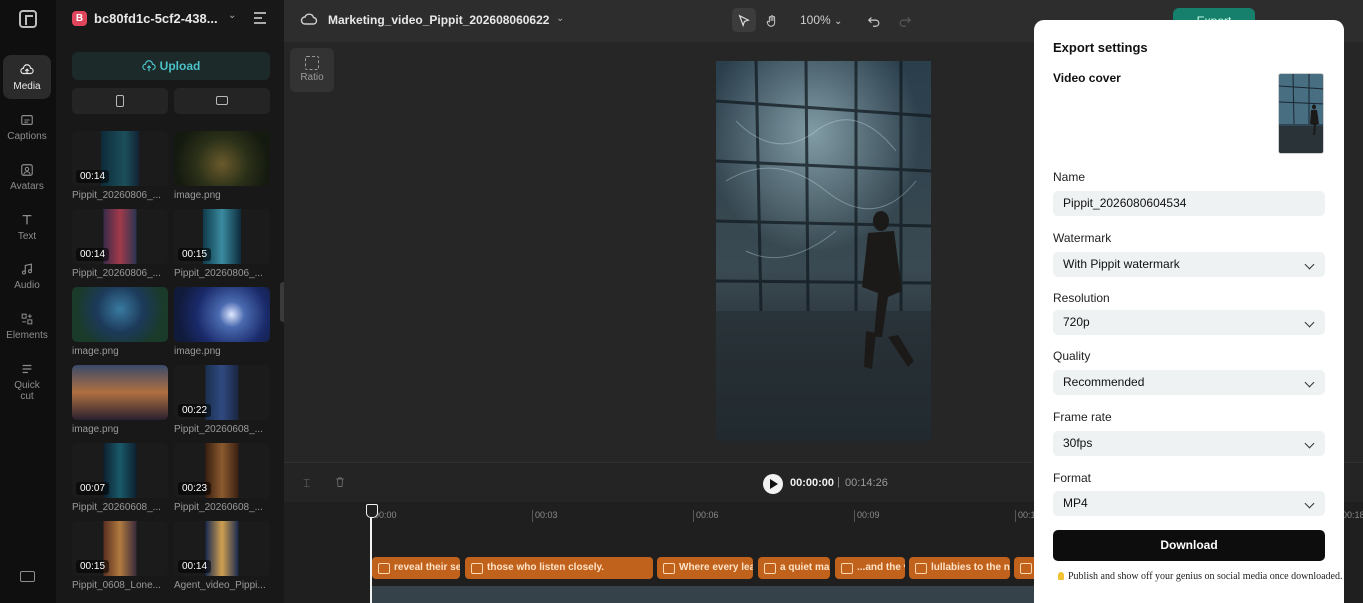 The height and width of the screenshot is (603, 1363). Describe the element at coordinates (312, 70) in the screenshot. I see `ratio-button: Ratio` at that location.